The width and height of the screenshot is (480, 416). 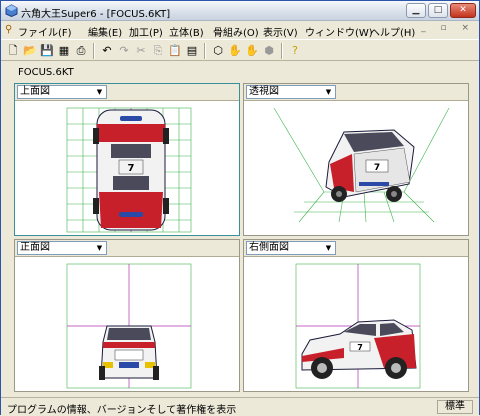 I want to click on mode-indicator: 標準, so click(x=455, y=407).